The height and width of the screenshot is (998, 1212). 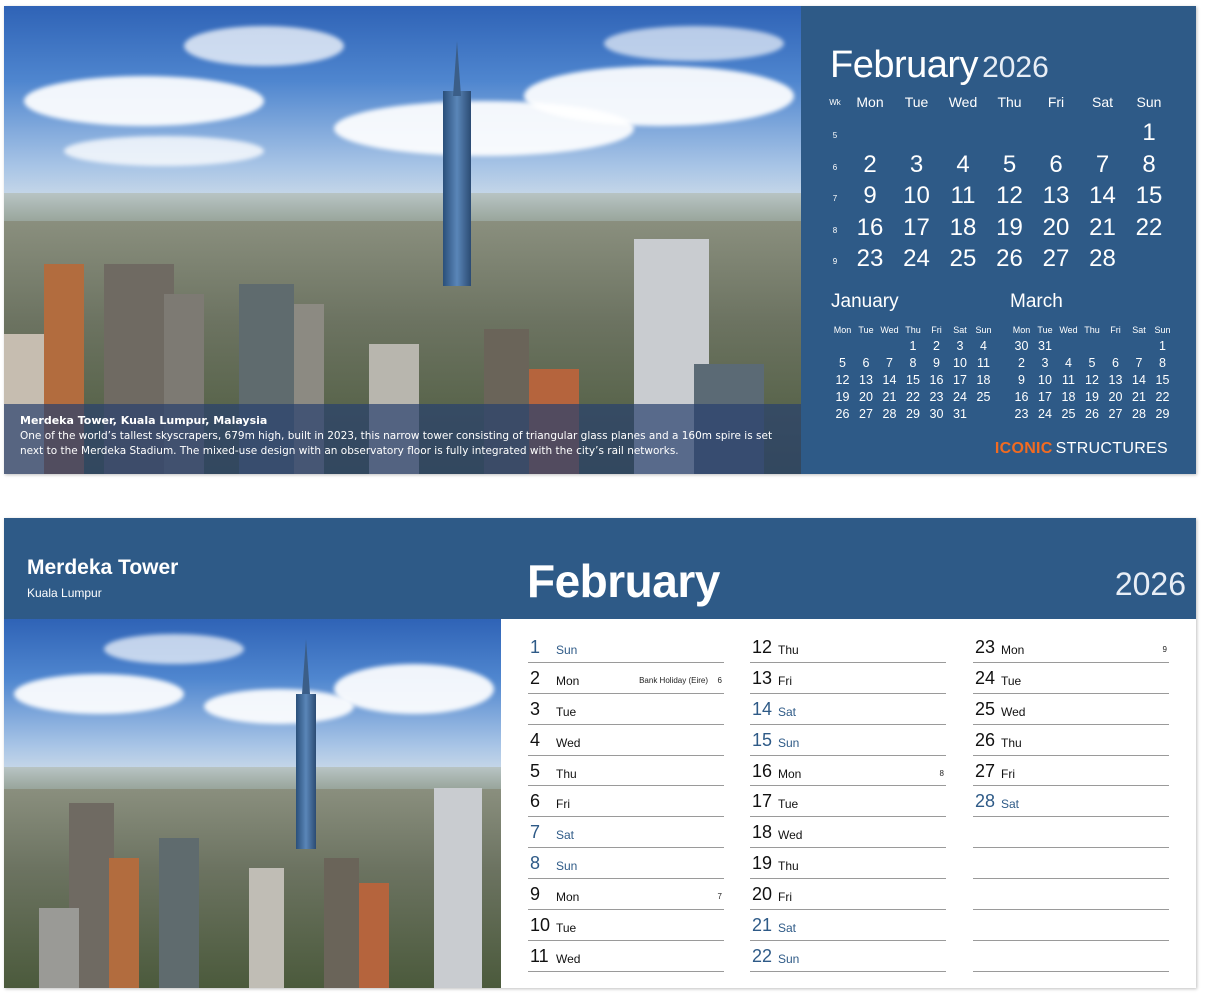 What do you see at coordinates (936, 330) in the screenshot?
I see `mini-weekday-header: Fri` at bounding box center [936, 330].